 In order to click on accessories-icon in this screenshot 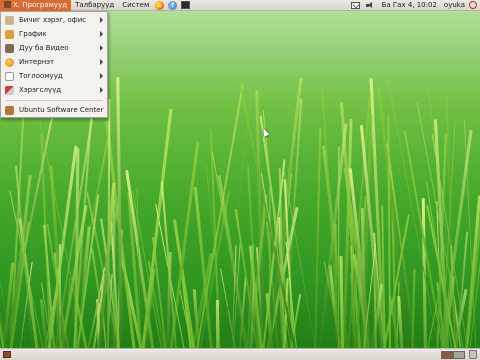, I will do `click(9, 90)`.